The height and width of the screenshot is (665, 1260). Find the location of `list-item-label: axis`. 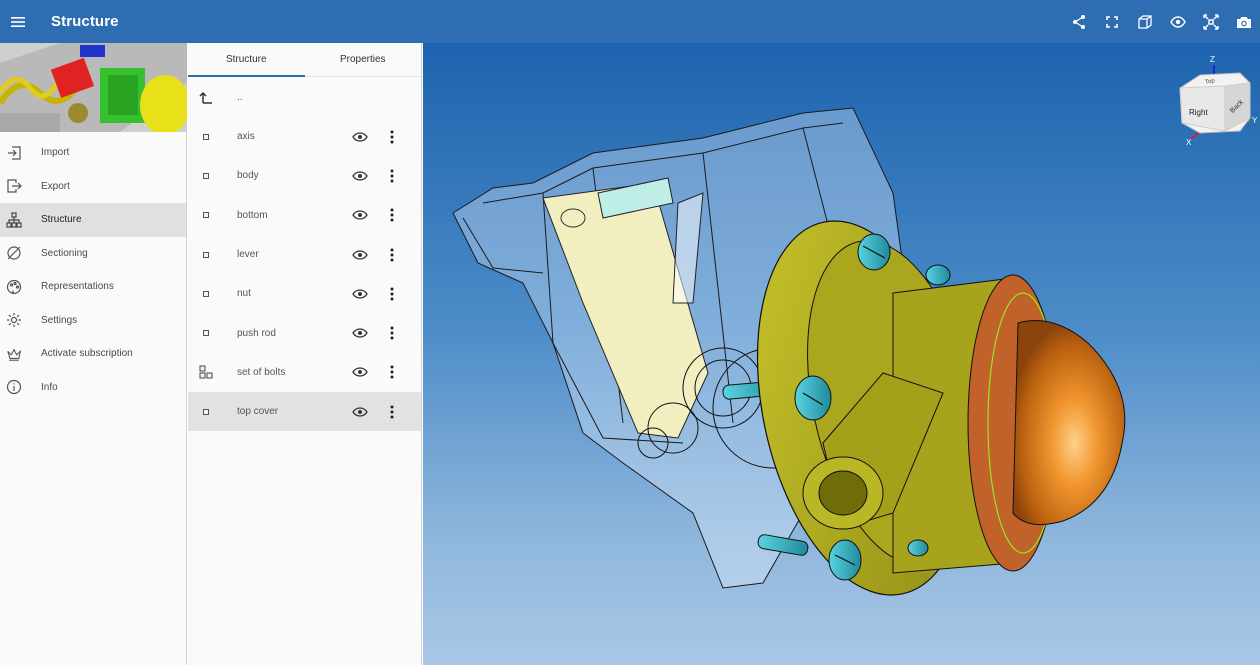

list-item-label: axis is located at coordinates (246, 137).